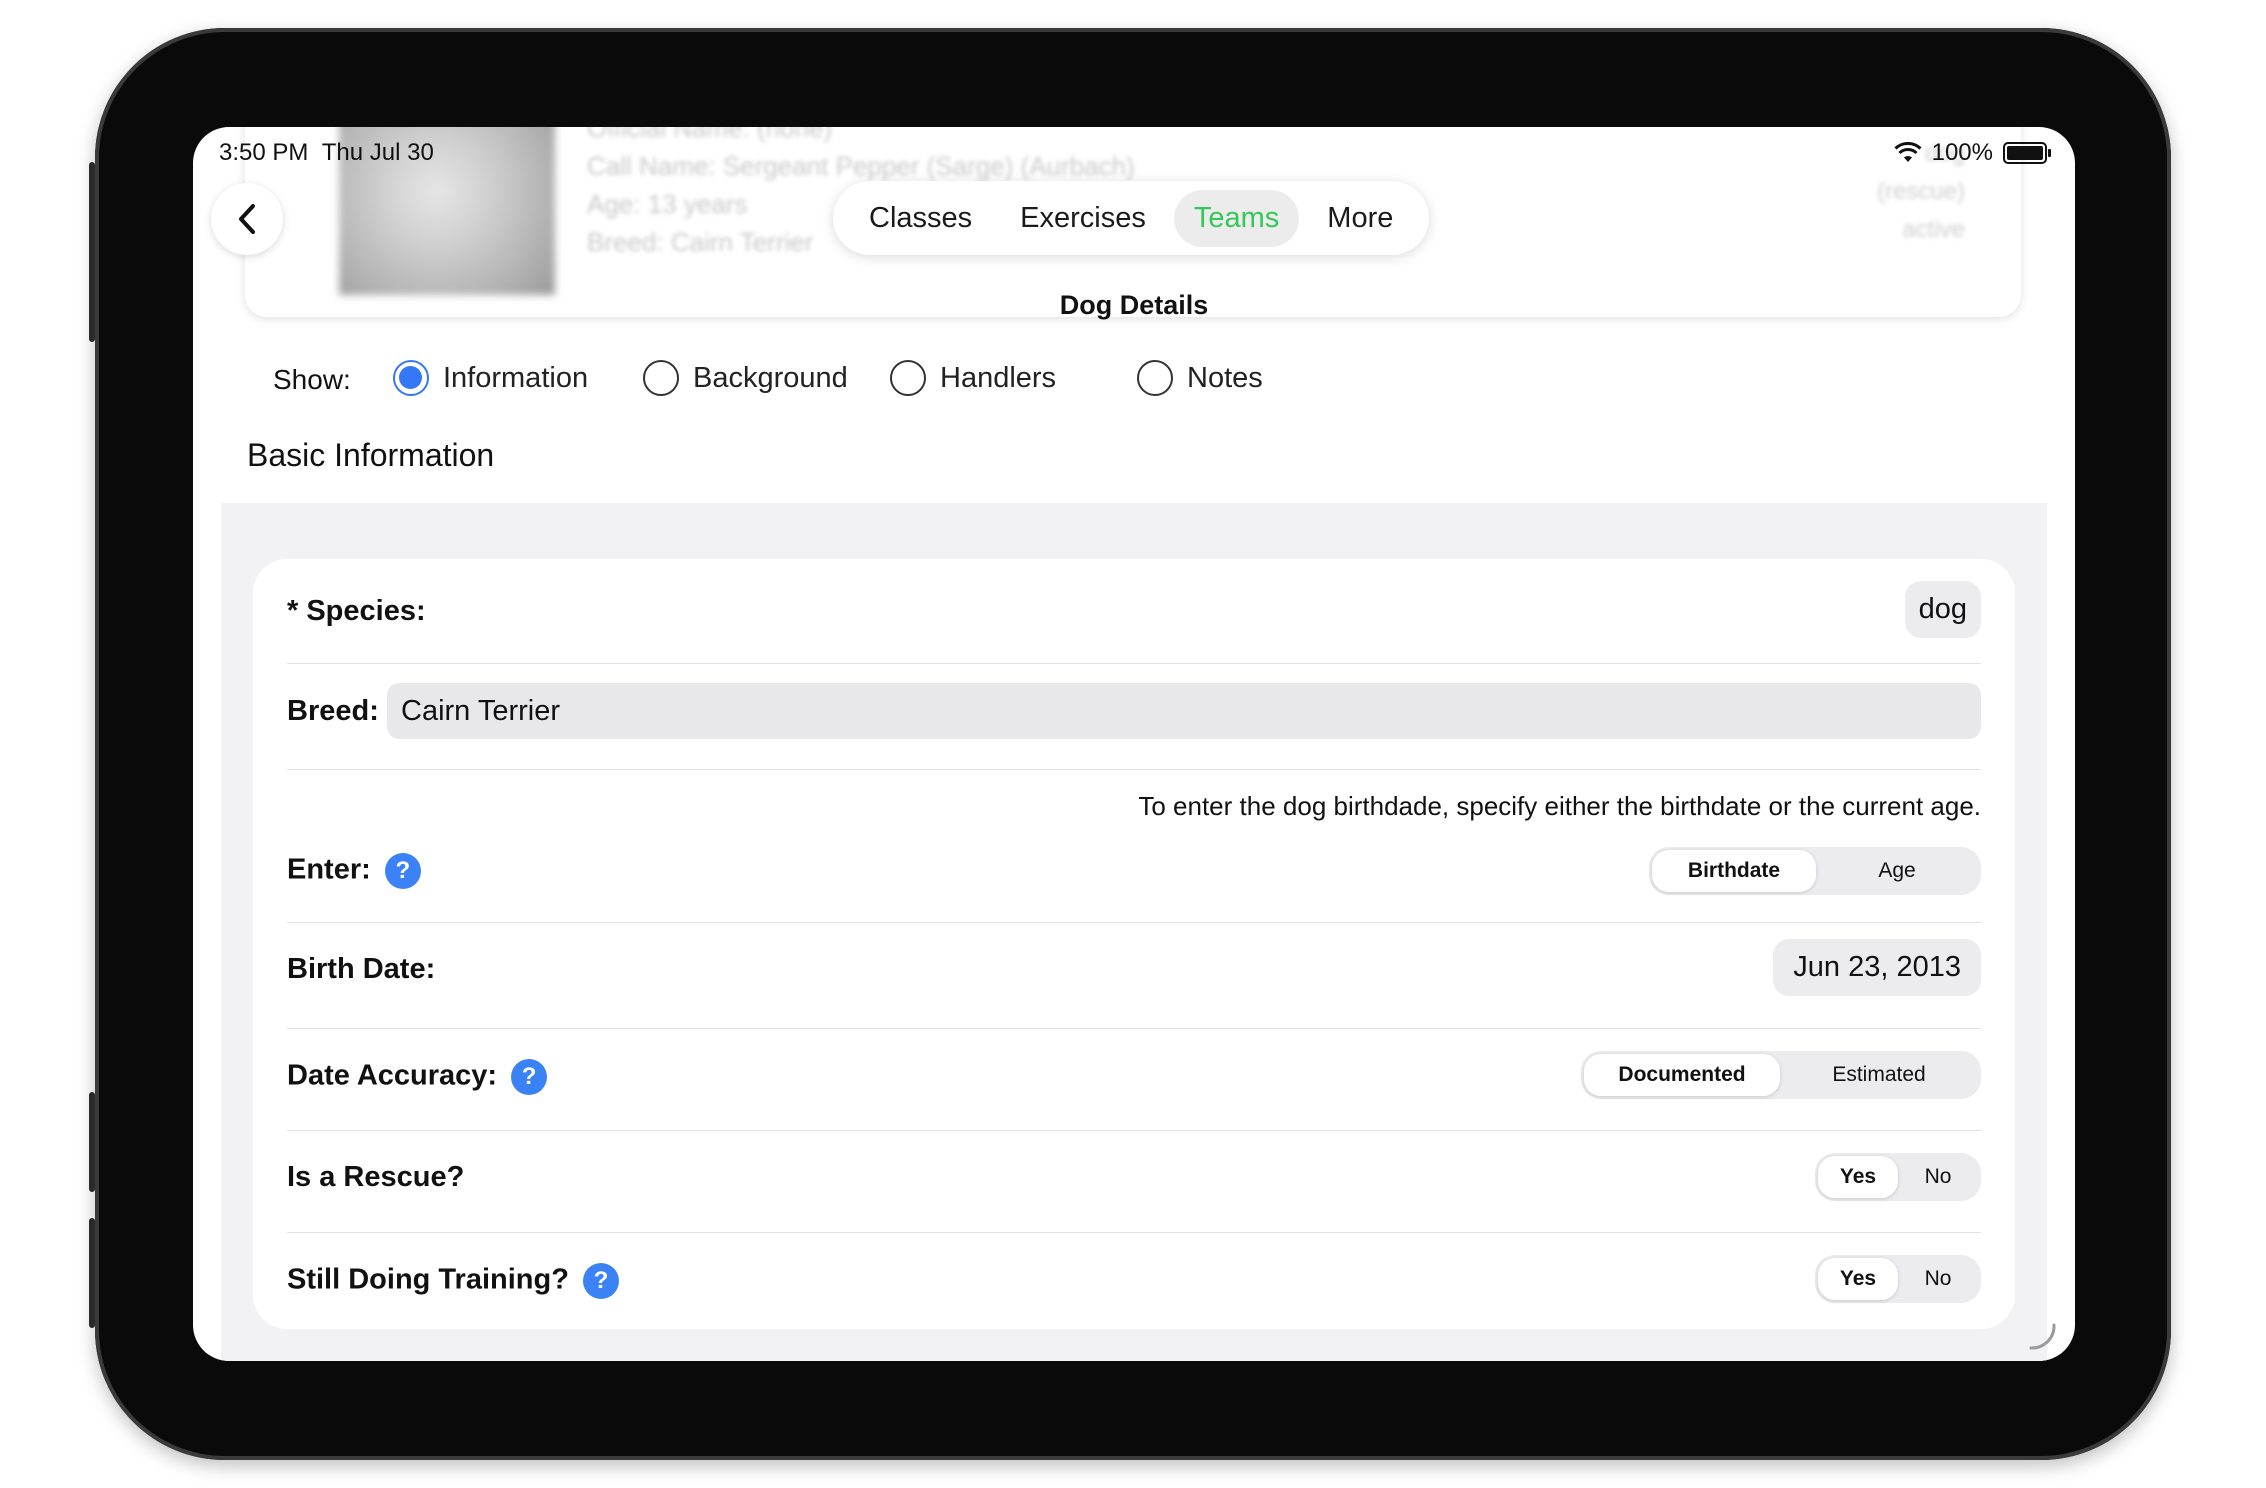 Image resolution: width=2266 pixels, height=1488 pixels. What do you see at coordinates (1083, 218) in the screenshot?
I see `tab-exercises: Exercises` at bounding box center [1083, 218].